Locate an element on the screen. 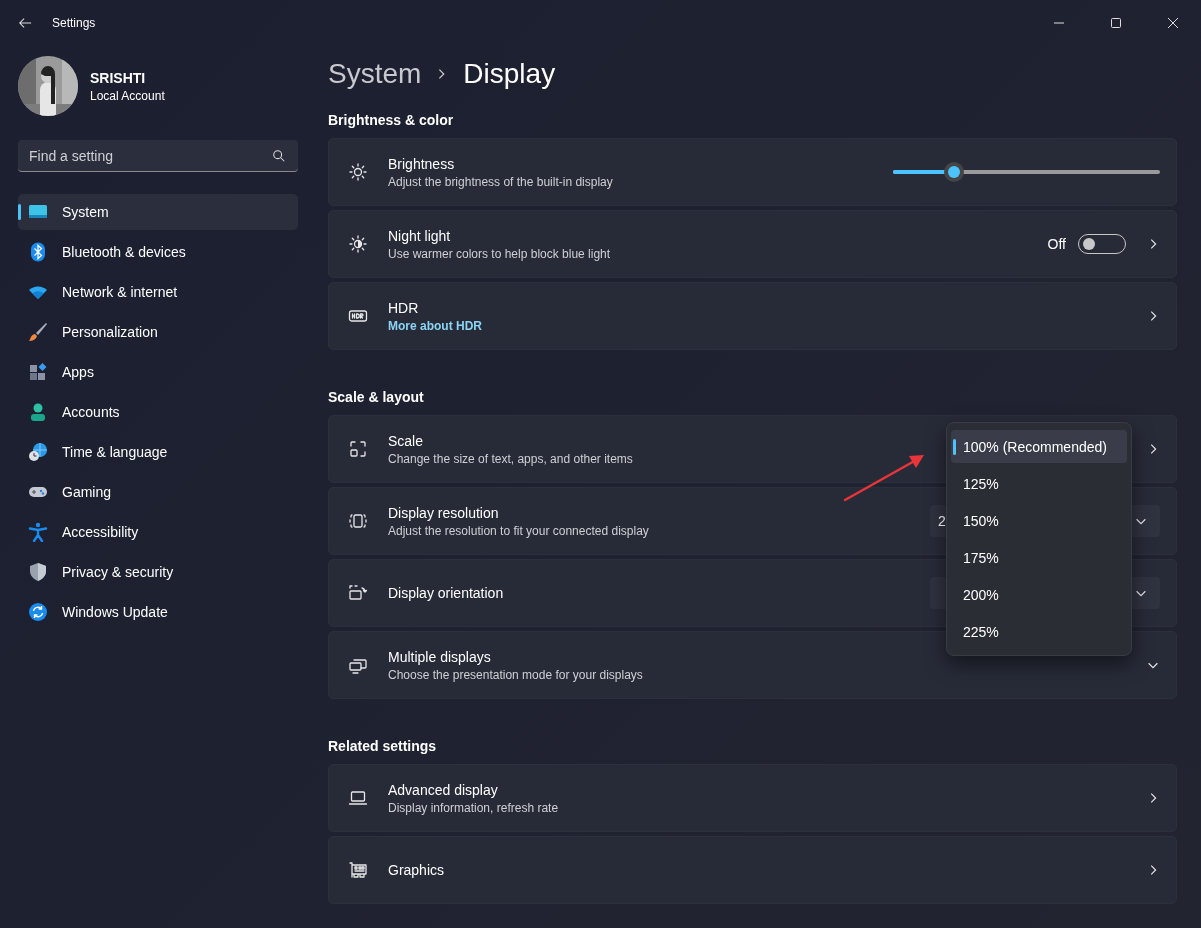 The width and height of the screenshot is (1201, 928). help-link: More about HDR is located at coordinates (435, 325).